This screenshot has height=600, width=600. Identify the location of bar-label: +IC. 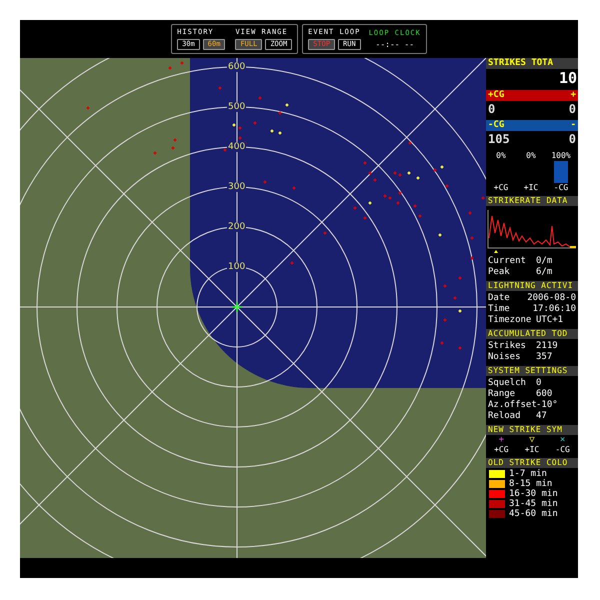
(531, 188).